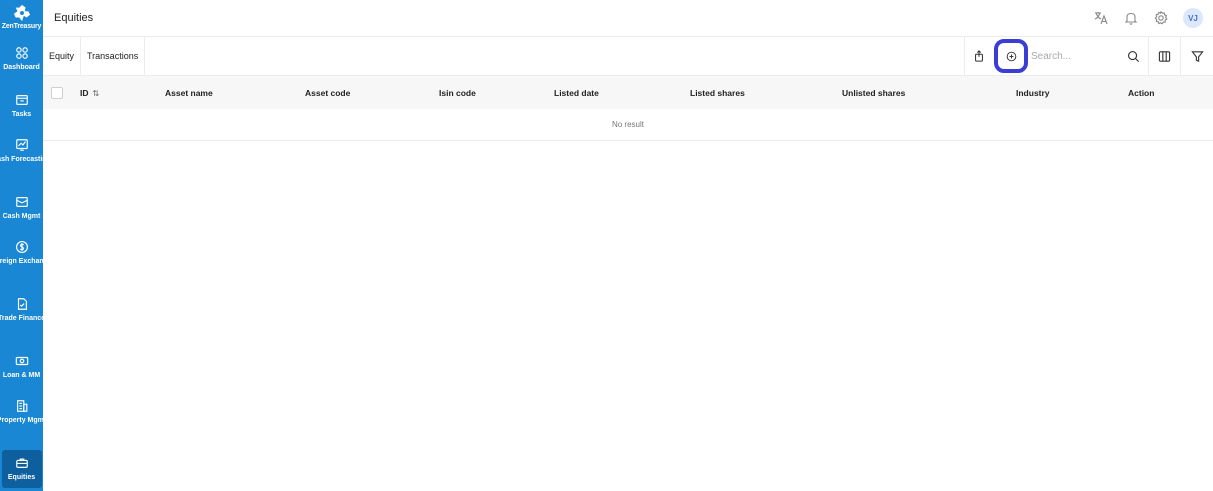 This screenshot has width=1213, height=491. What do you see at coordinates (873, 93) in the screenshot?
I see `column-header-unlisted-shares: Unlisted shares` at bounding box center [873, 93].